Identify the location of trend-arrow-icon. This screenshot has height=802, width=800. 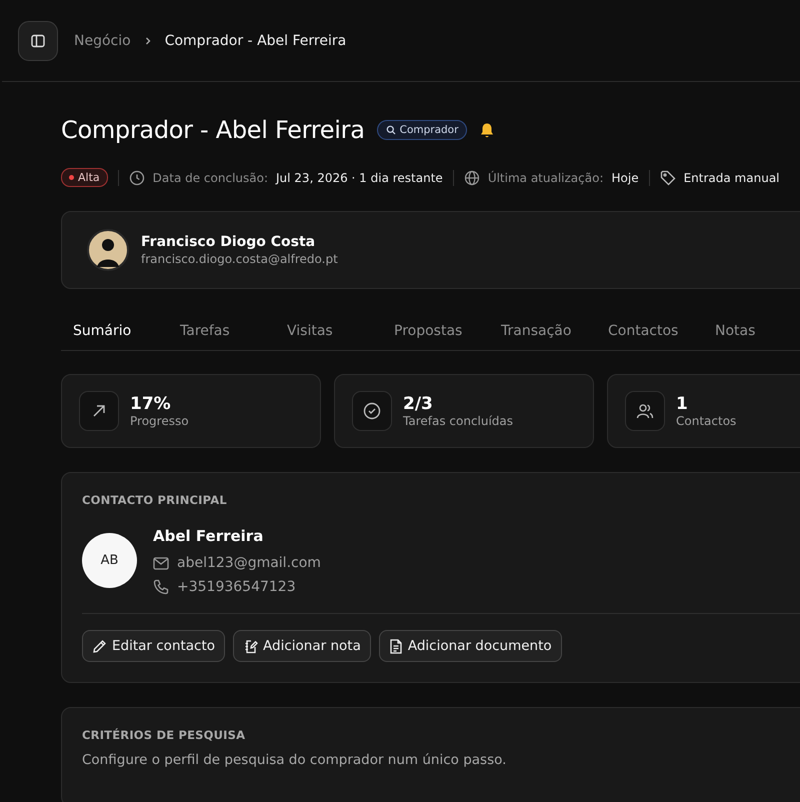
(99, 411).